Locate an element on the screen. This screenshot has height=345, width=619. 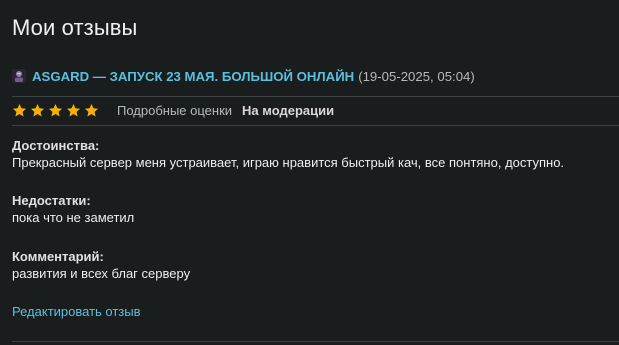
star-rating is located at coordinates (57, 110).